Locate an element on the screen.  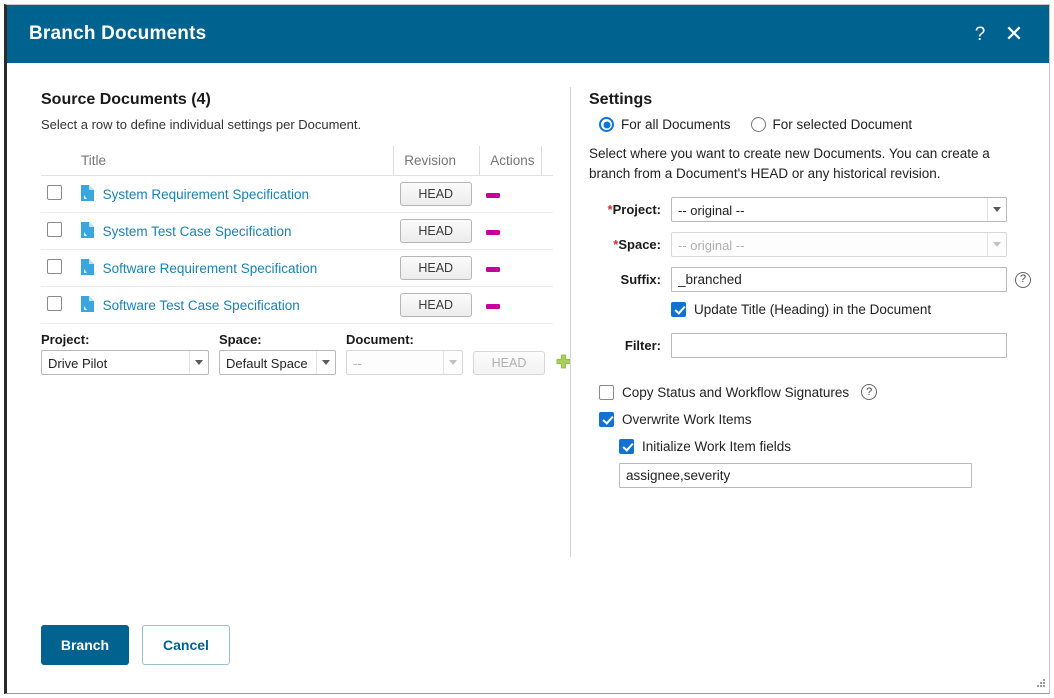
table-row: System Requirement Specification HEAD is located at coordinates (297, 194).